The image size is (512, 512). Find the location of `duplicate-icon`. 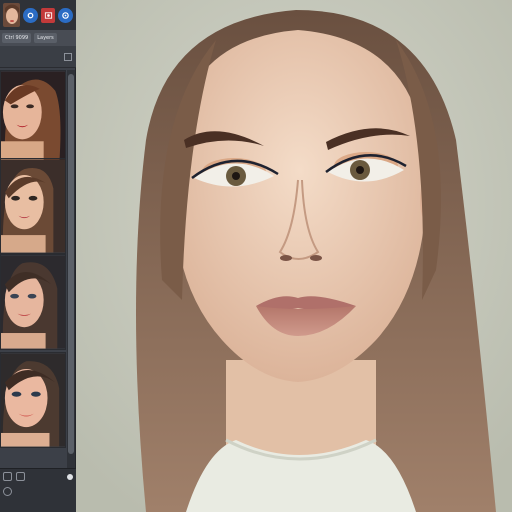

duplicate-icon is located at coordinates (20, 476).